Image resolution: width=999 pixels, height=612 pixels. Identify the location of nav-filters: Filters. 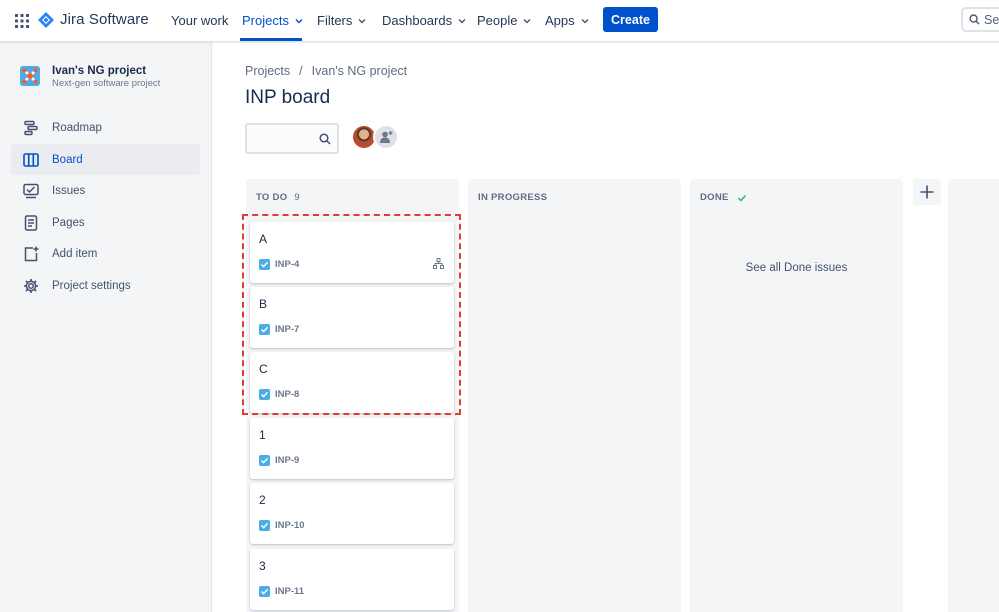
(341, 20).